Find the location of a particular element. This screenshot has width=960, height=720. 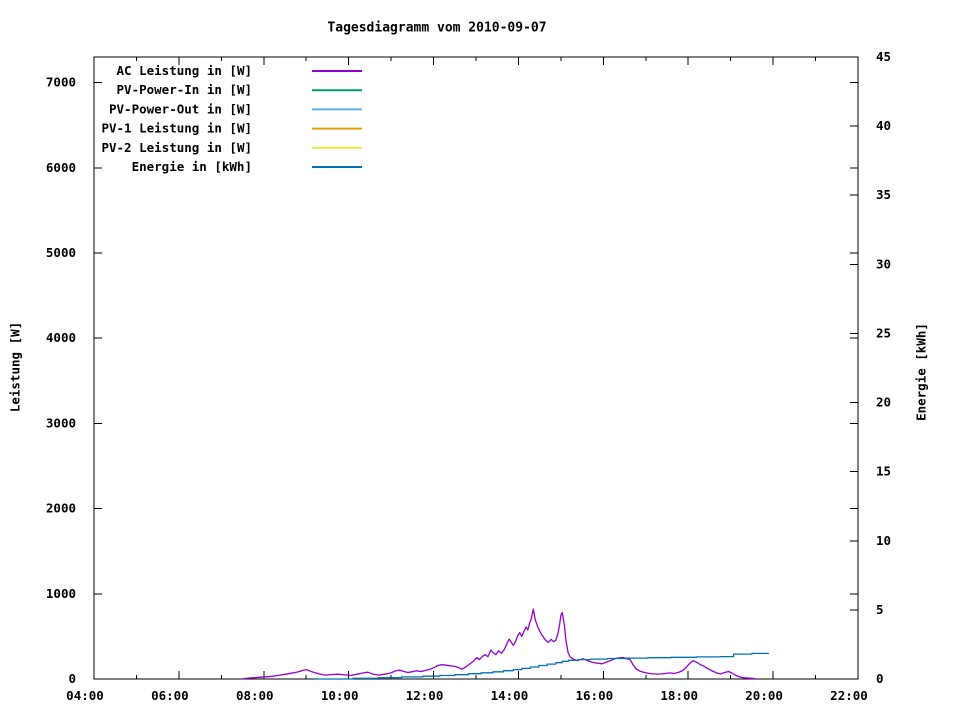

y1-axis-label: Leistung [W] is located at coordinates (15, 367).